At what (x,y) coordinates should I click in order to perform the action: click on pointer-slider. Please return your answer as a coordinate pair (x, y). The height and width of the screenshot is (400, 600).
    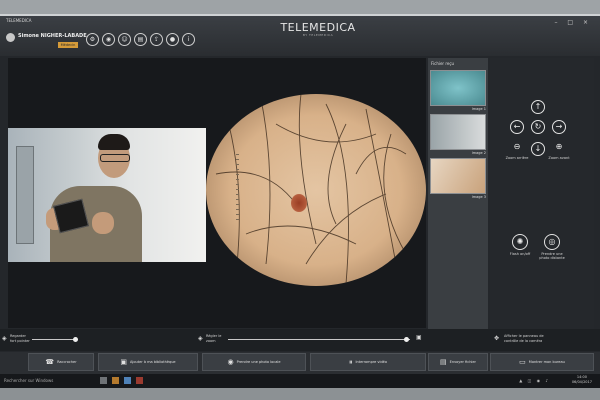
    Looking at the image, I should click on (55, 339).